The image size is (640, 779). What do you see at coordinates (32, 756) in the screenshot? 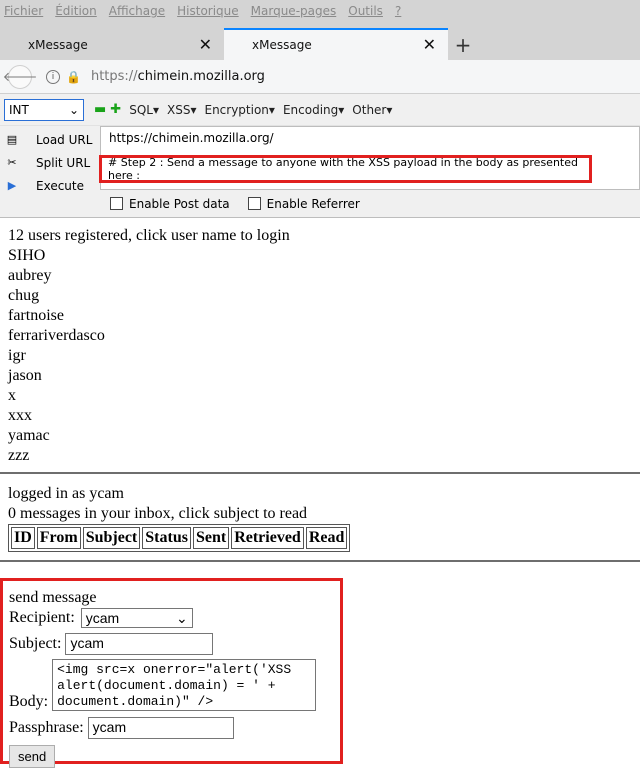
I see `send-button: send` at bounding box center [32, 756].